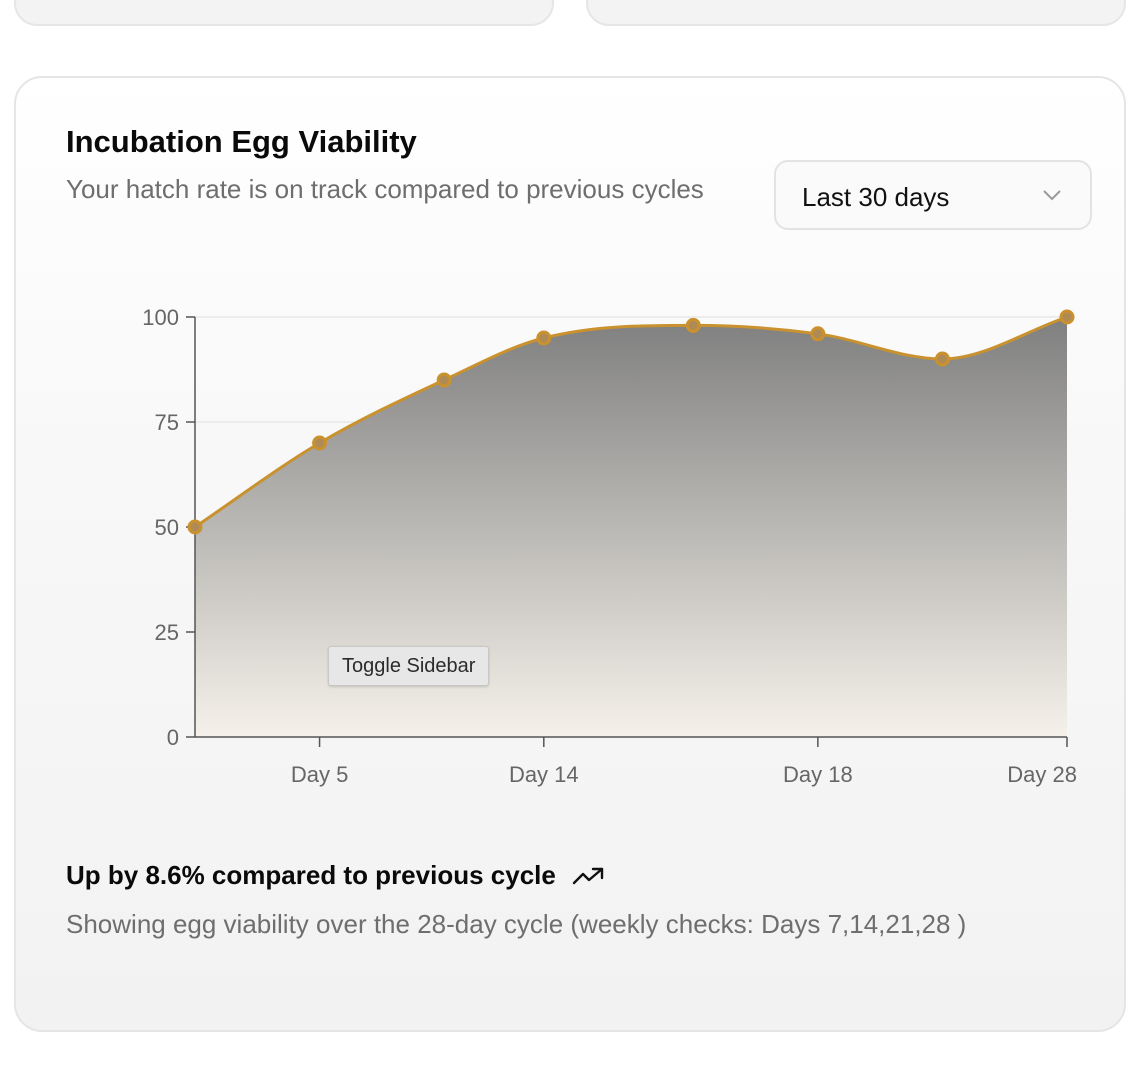  I want to click on card-top-left, so click(284, 13).